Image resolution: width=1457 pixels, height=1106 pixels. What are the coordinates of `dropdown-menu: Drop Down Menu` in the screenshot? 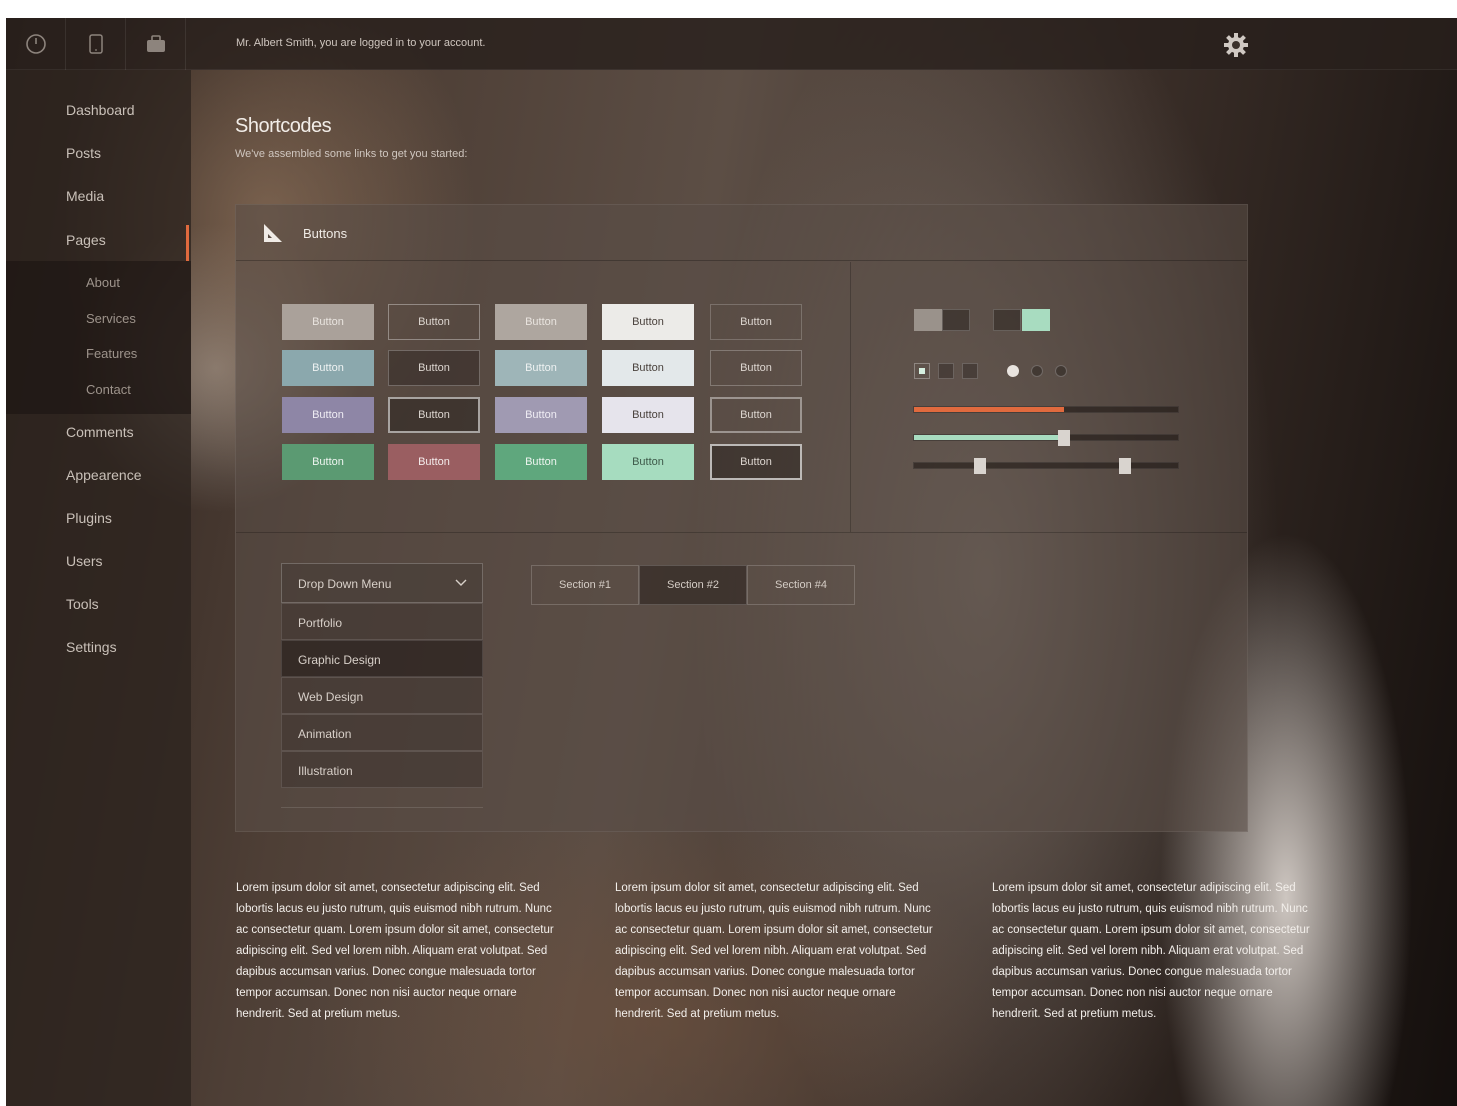 It's located at (382, 583).